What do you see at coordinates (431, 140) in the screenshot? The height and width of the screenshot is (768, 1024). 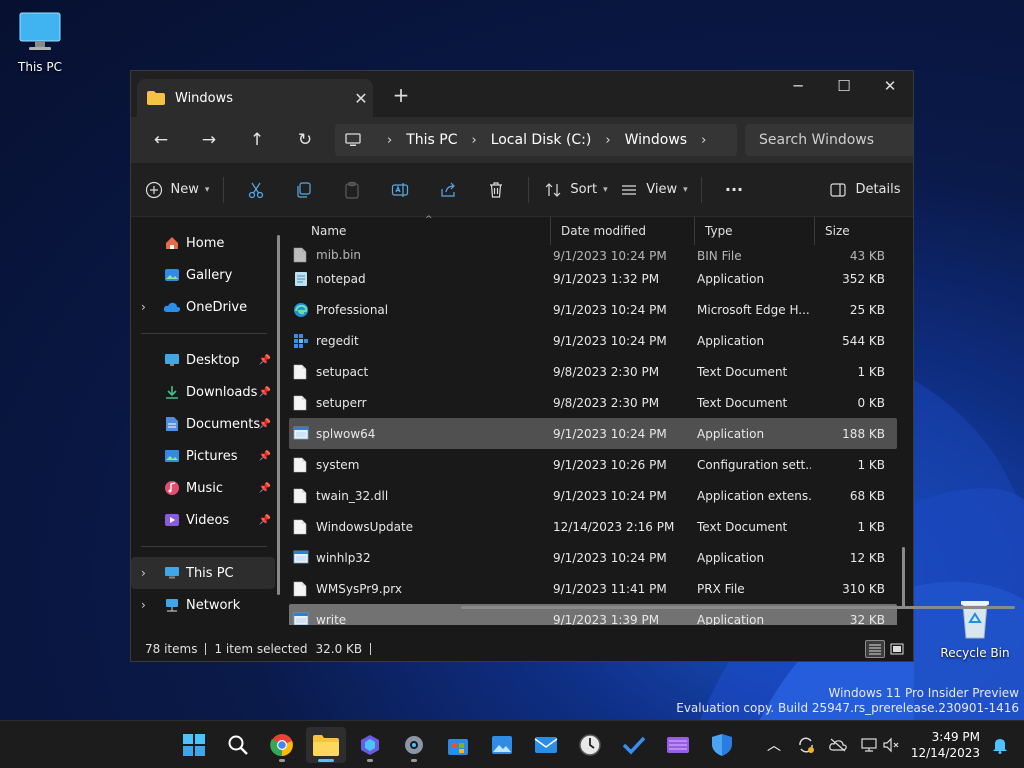 I see `breadcrumb-this-pc: This PC` at bounding box center [431, 140].